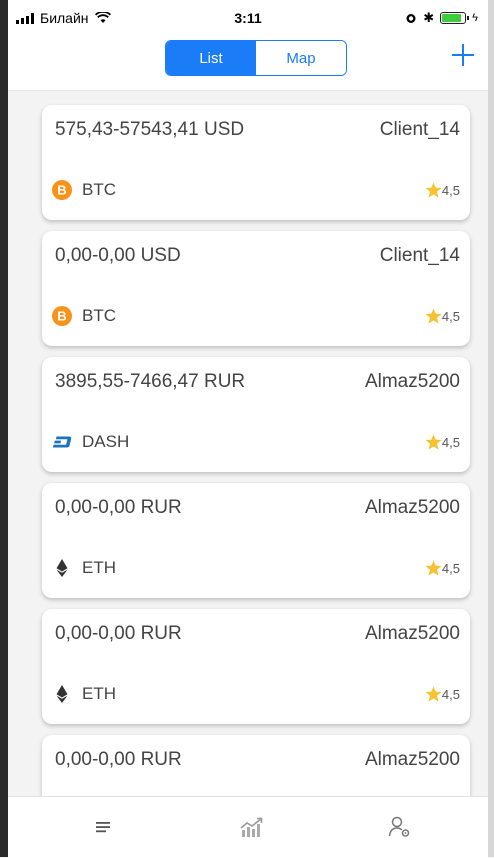 This screenshot has height=858, width=494. What do you see at coordinates (150, 381) in the screenshot?
I see `amount-range: 3895,55-7466,47 RUR` at bounding box center [150, 381].